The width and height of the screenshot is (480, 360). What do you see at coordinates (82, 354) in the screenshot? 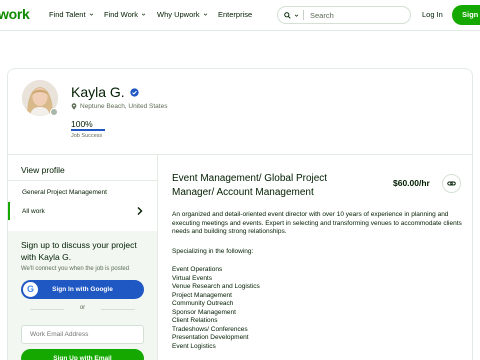
I see `signup-email-button: Sign Up with Email` at bounding box center [82, 354].